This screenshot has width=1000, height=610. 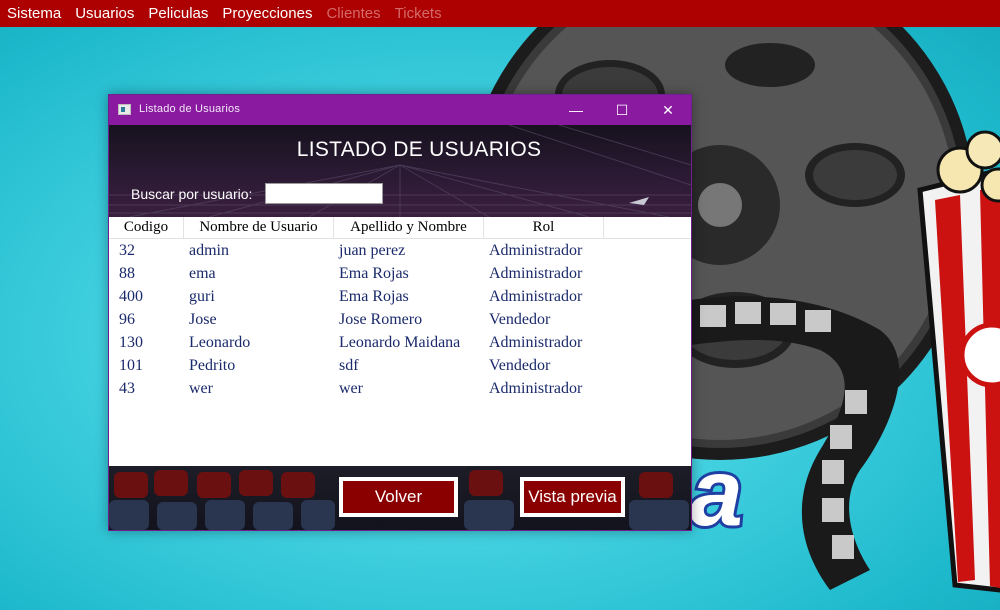 I want to click on column-header-rol: Rol, so click(x=544, y=227).